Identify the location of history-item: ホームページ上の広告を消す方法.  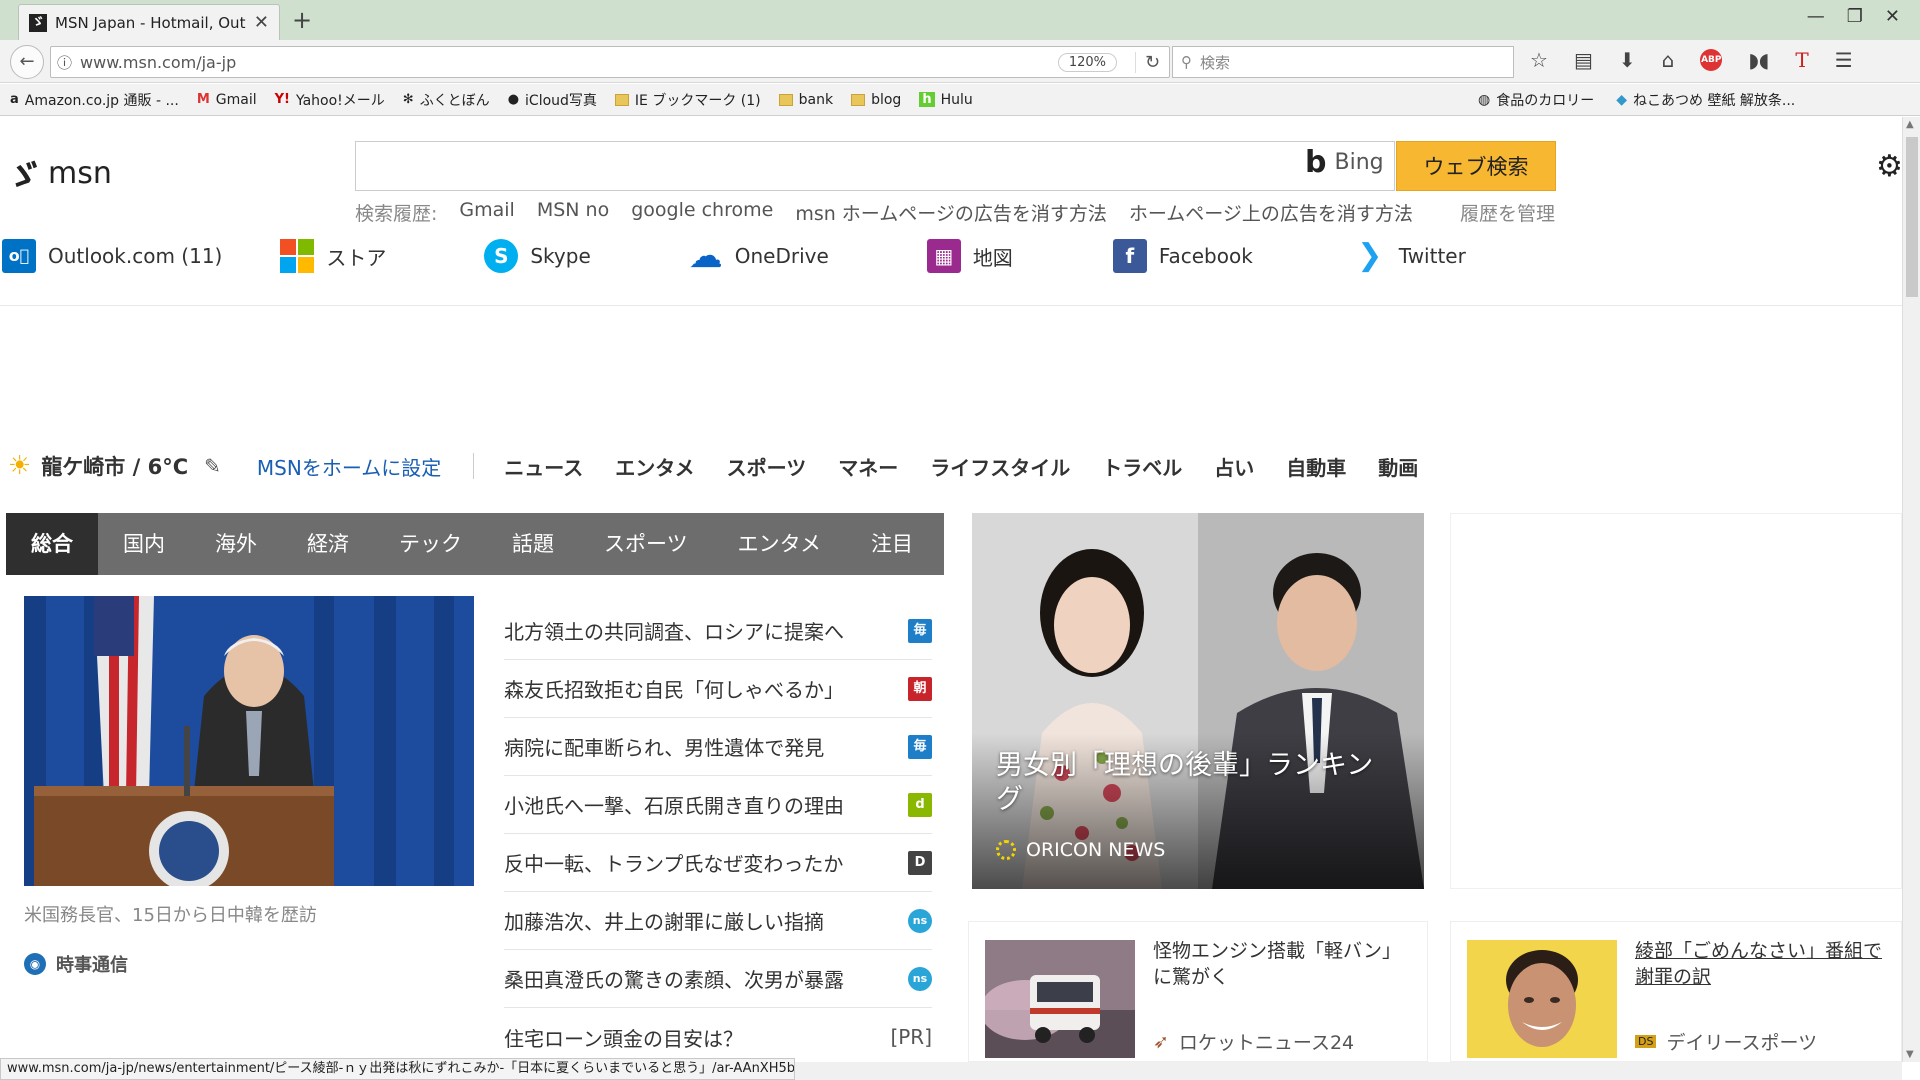
(1271, 212).